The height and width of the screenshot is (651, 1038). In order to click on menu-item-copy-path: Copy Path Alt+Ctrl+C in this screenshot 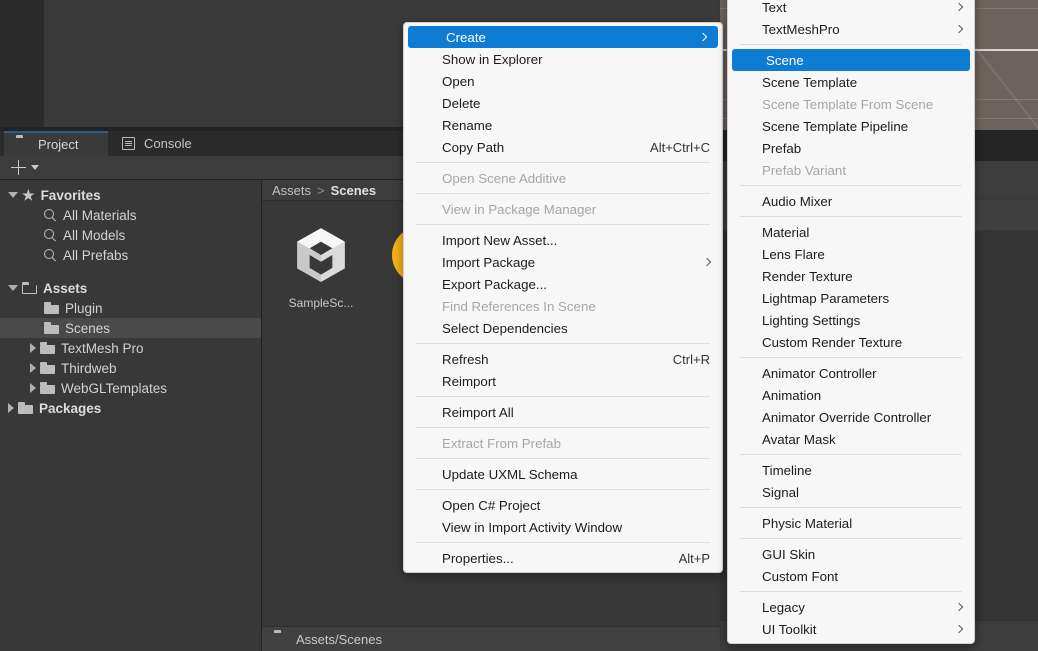, I will do `click(563, 147)`.